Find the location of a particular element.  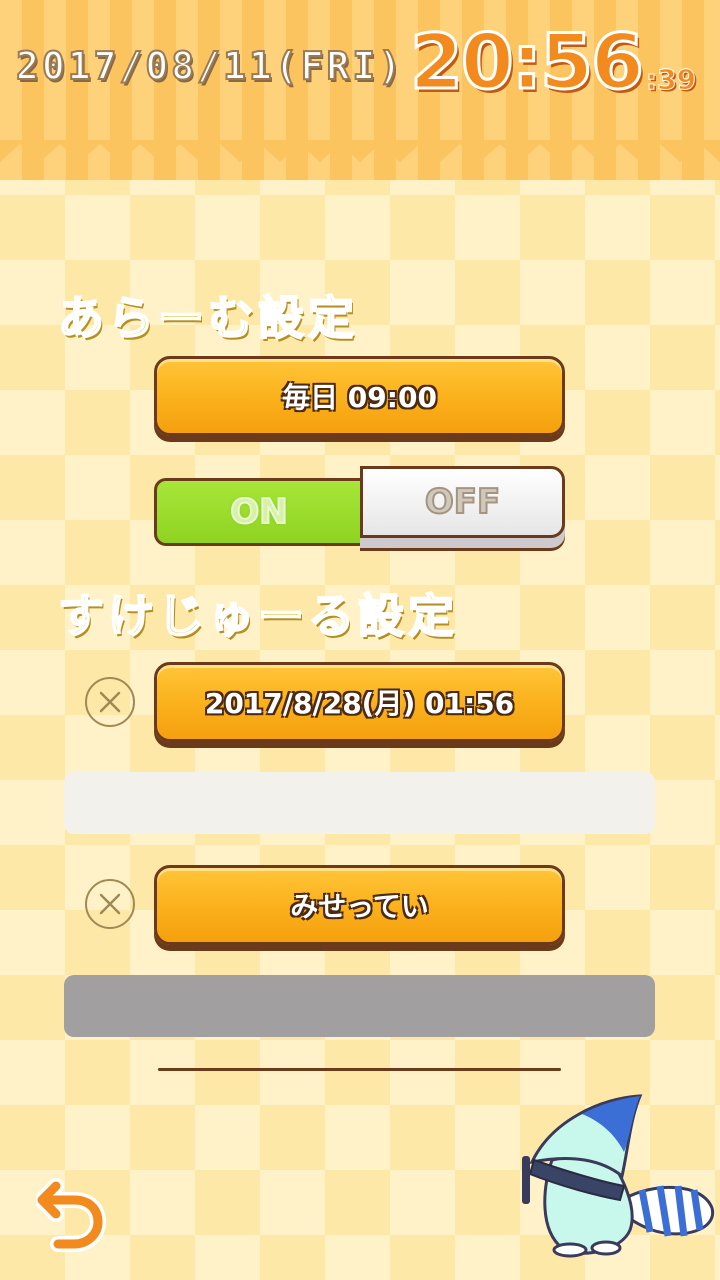

back-button is located at coordinates (70, 1212).